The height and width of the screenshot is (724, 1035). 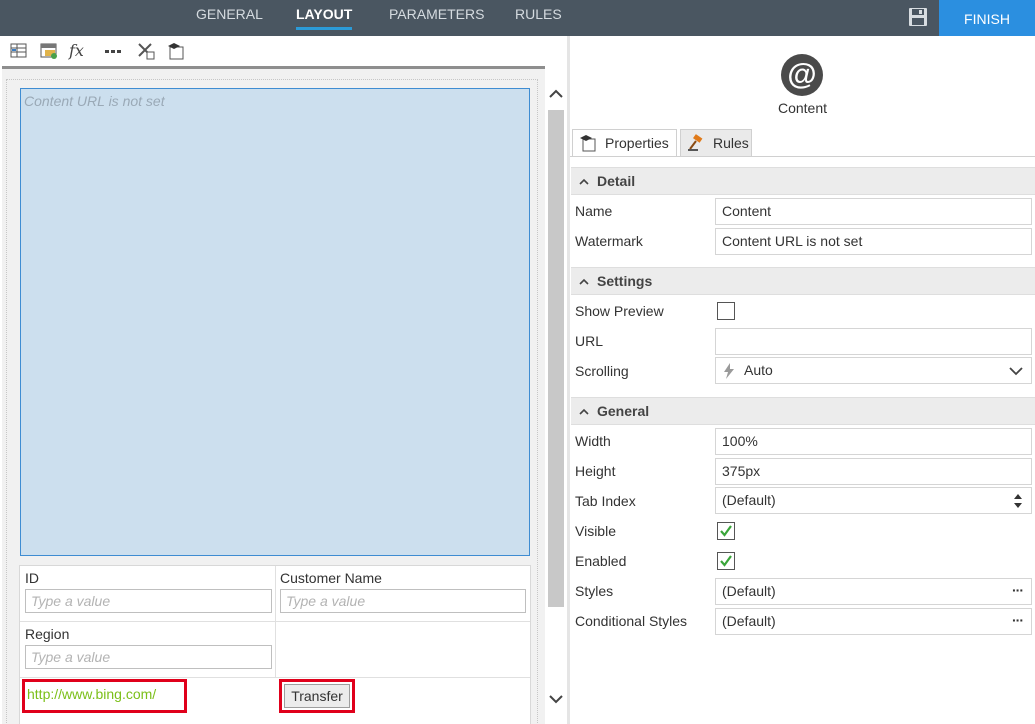 What do you see at coordinates (176, 51) in the screenshot?
I see `cap-icon` at bounding box center [176, 51].